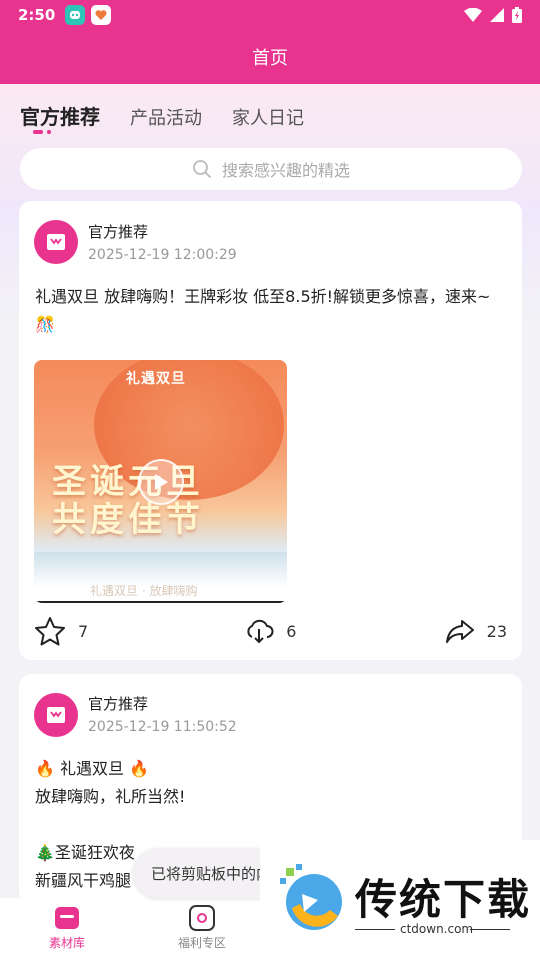 Image resolution: width=540 pixels, height=960 pixels. Describe the element at coordinates (473, 15) in the screenshot. I see `wifi-icon` at that location.